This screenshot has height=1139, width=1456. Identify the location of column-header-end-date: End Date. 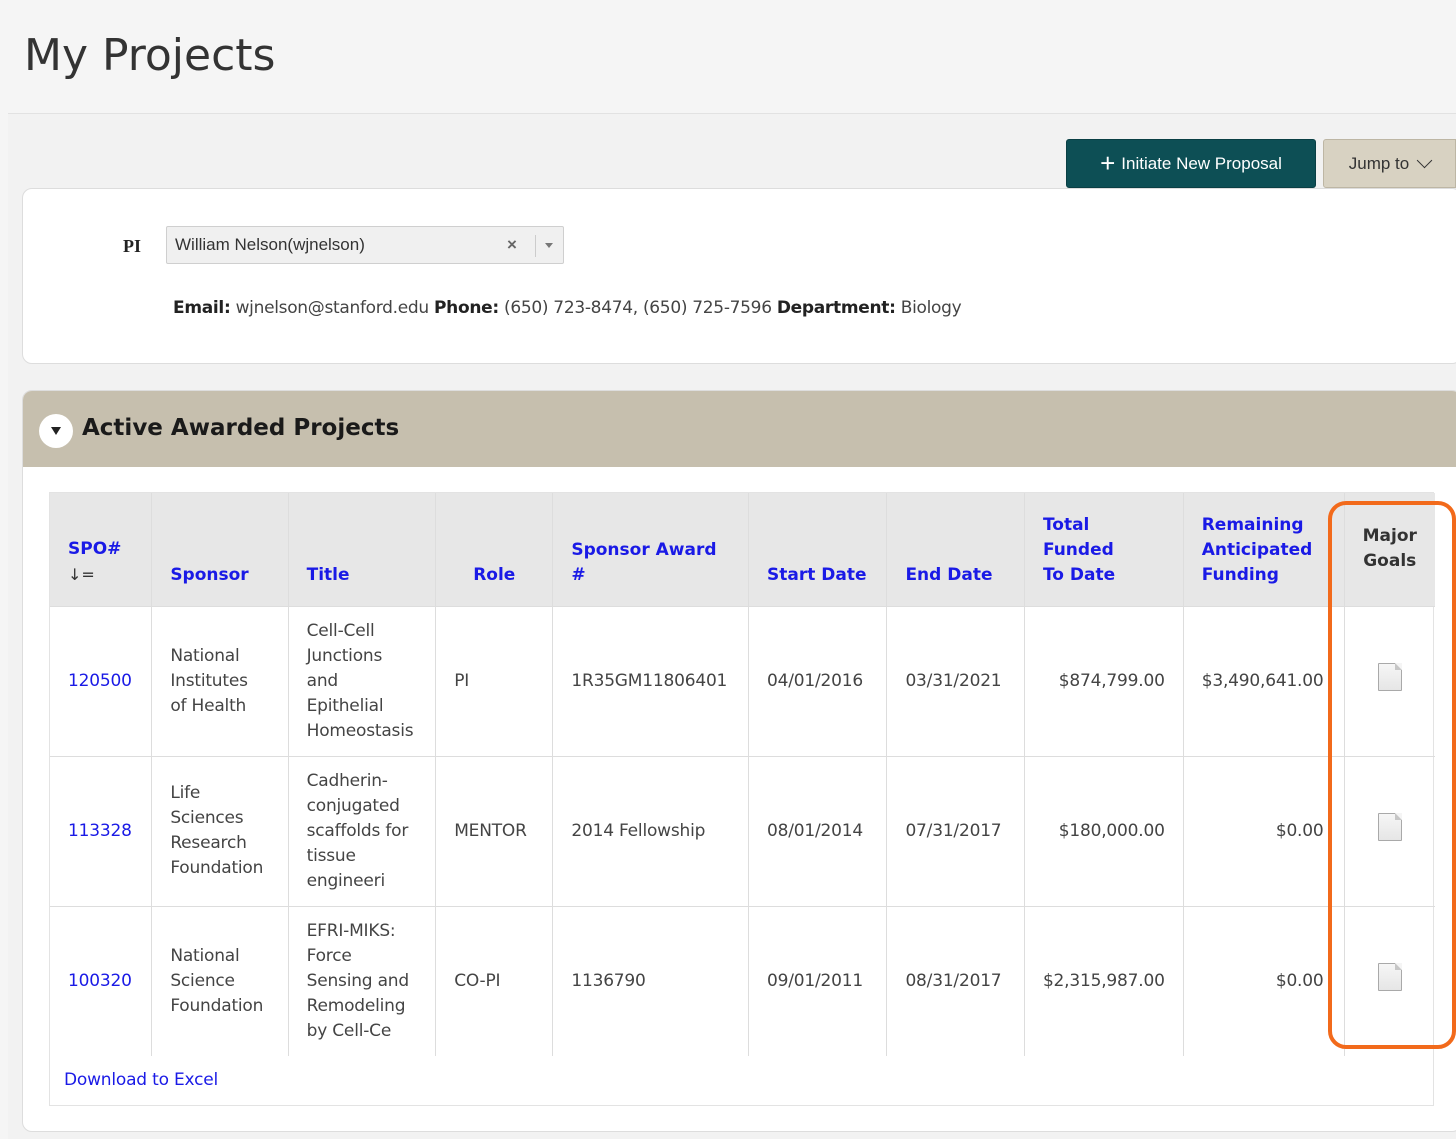
(955, 549).